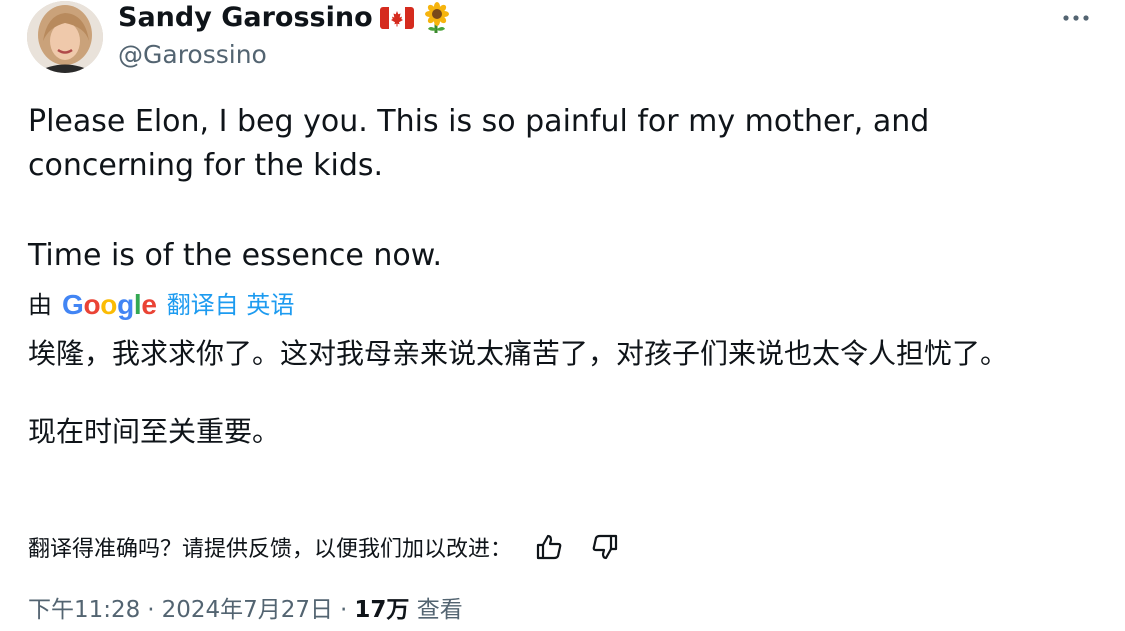  I want to click on more-horizontal-icon, so click(1076, 18).